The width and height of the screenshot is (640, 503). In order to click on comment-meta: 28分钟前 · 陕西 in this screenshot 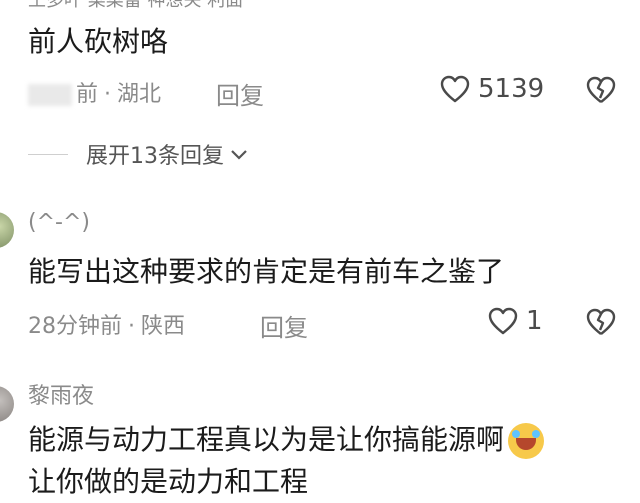, I will do `click(106, 324)`.